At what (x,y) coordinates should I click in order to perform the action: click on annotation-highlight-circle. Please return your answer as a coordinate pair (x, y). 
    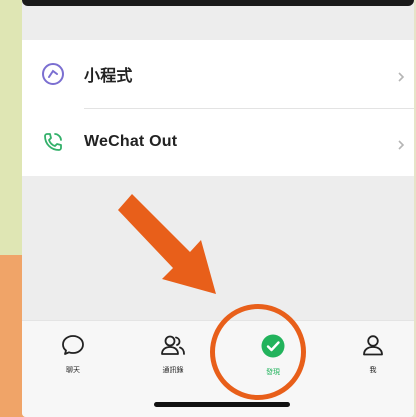
    Looking at the image, I should click on (258, 352).